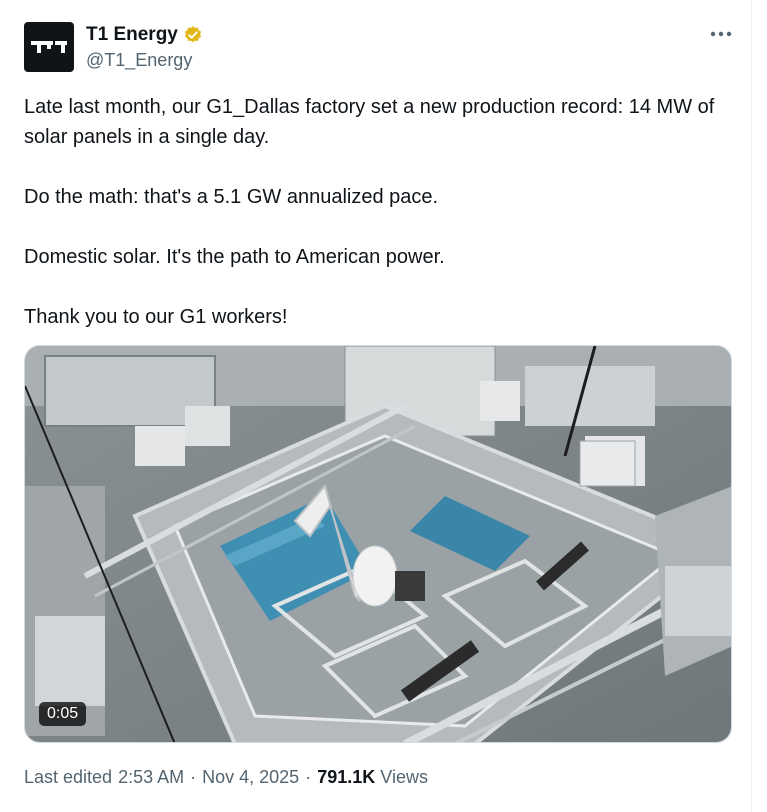 The width and height of the screenshot is (767, 812). I want to click on more-options-button, so click(721, 34).